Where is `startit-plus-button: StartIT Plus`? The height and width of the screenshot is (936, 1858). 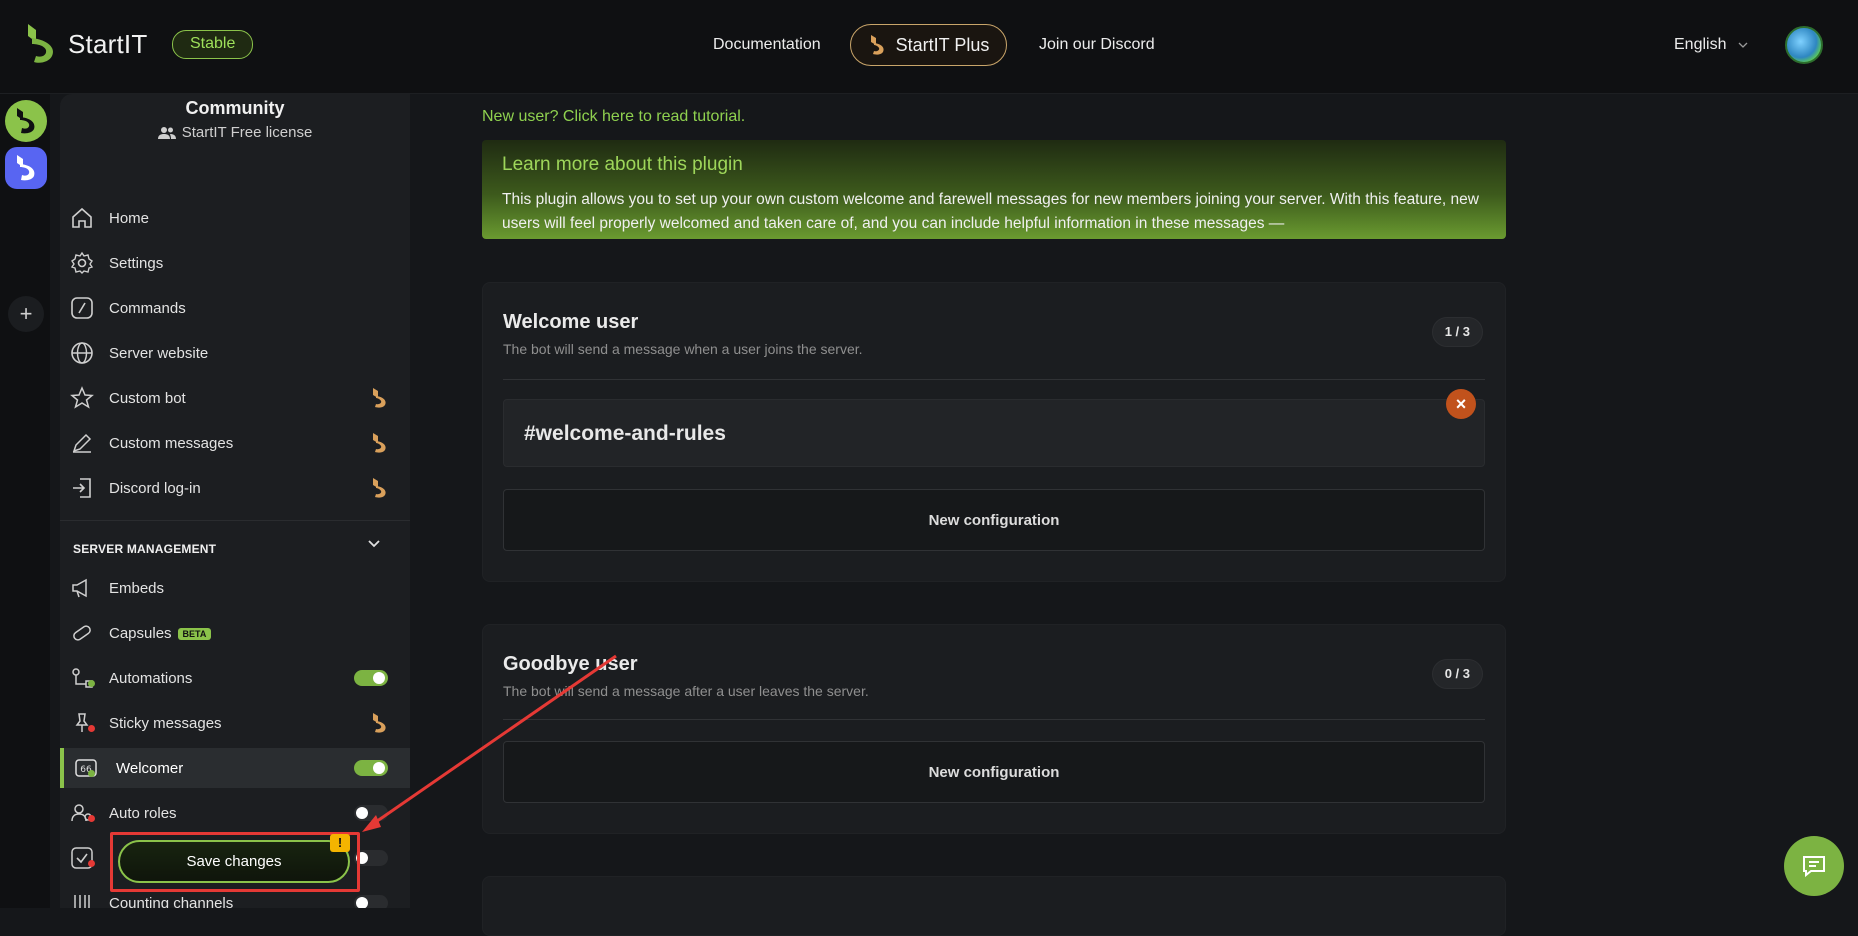 startit-plus-button: StartIT Plus is located at coordinates (928, 45).